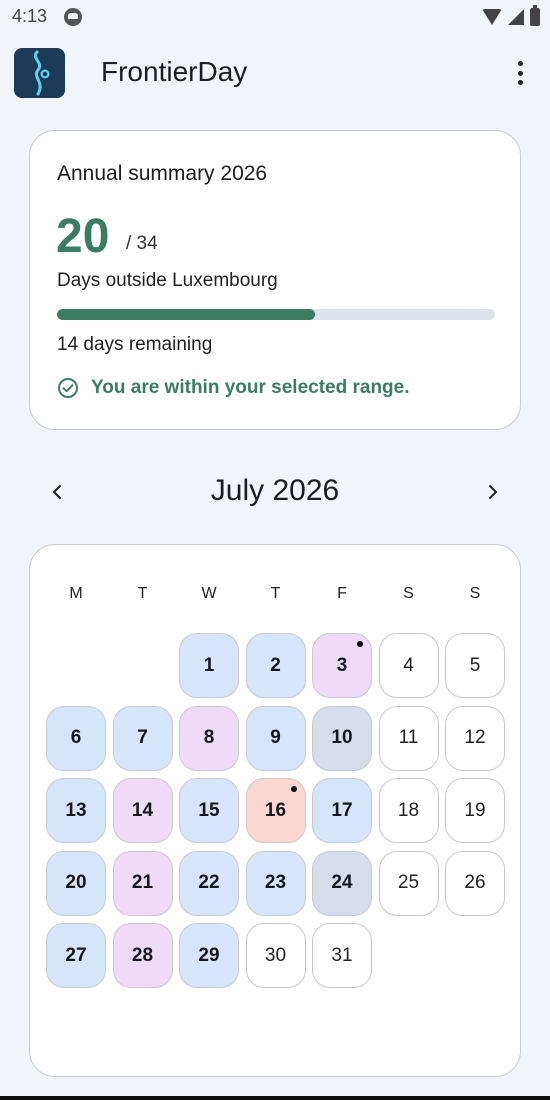 The width and height of the screenshot is (550, 1100). I want to click on calendar-day-number: 14, so click(142, 810).